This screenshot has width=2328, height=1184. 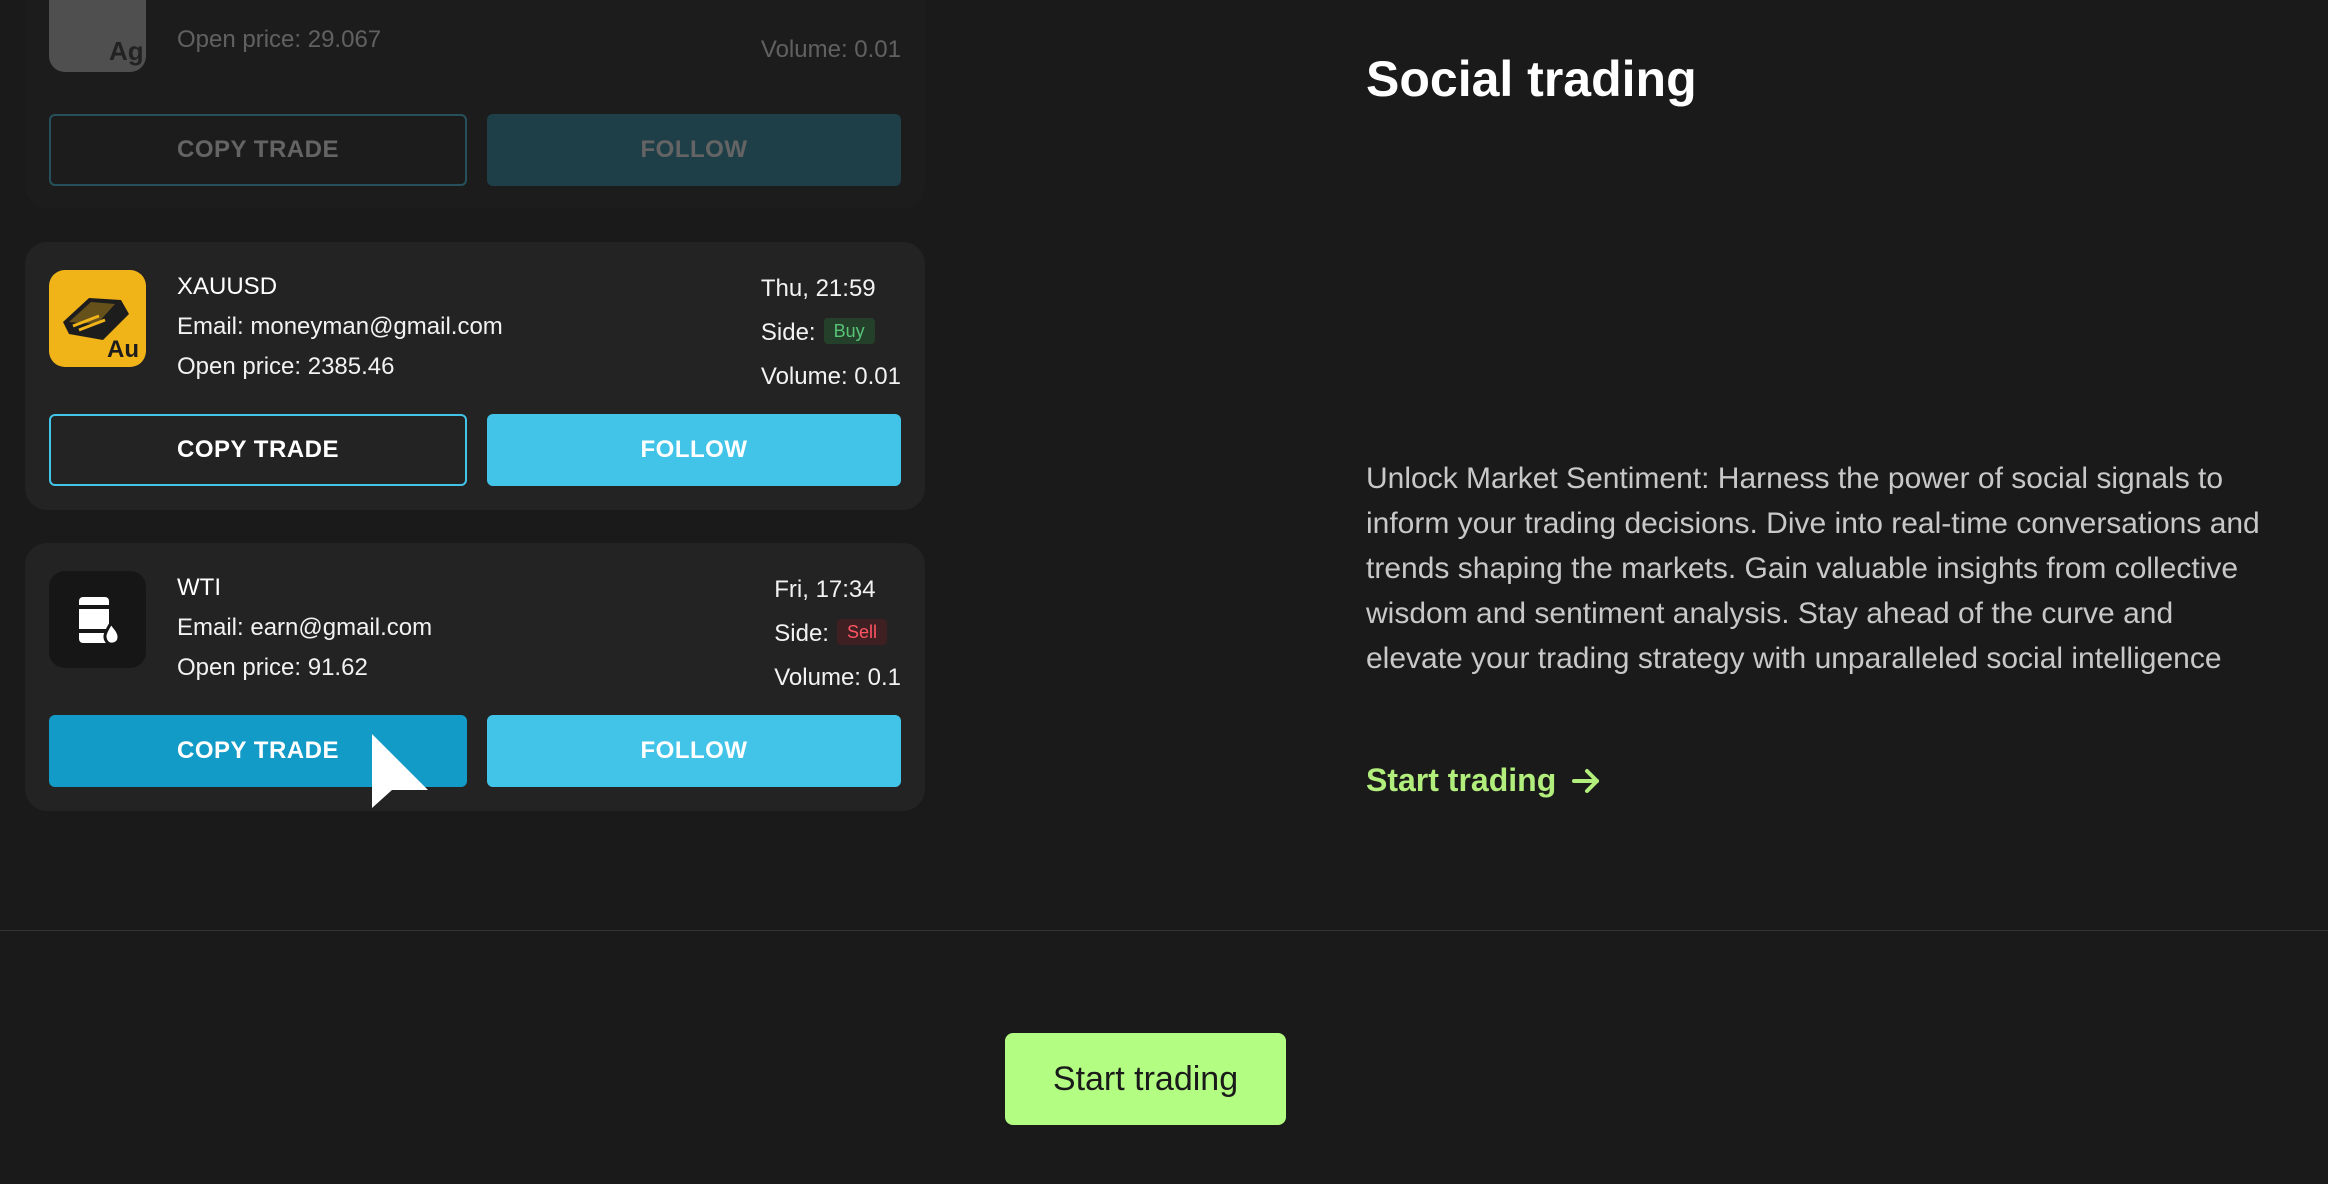 What do you see at coordinates (286, 366) in the screenshot?
I see `open-price: Open price: 2385.46` at bounding box center [286, 366].